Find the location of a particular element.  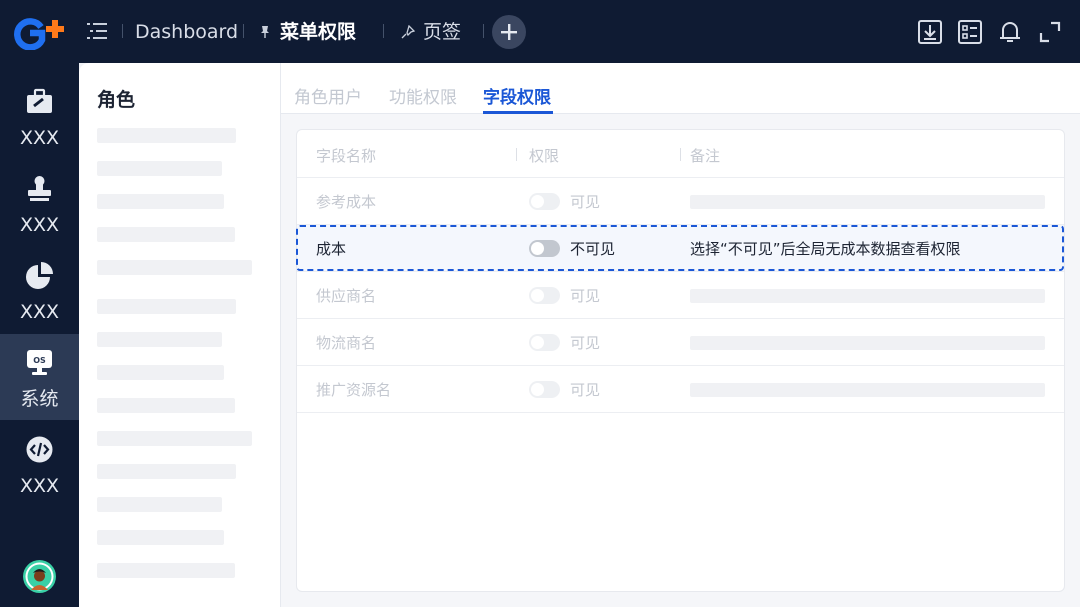

rail-item-5: XXX is located at coordinates (39, 464).